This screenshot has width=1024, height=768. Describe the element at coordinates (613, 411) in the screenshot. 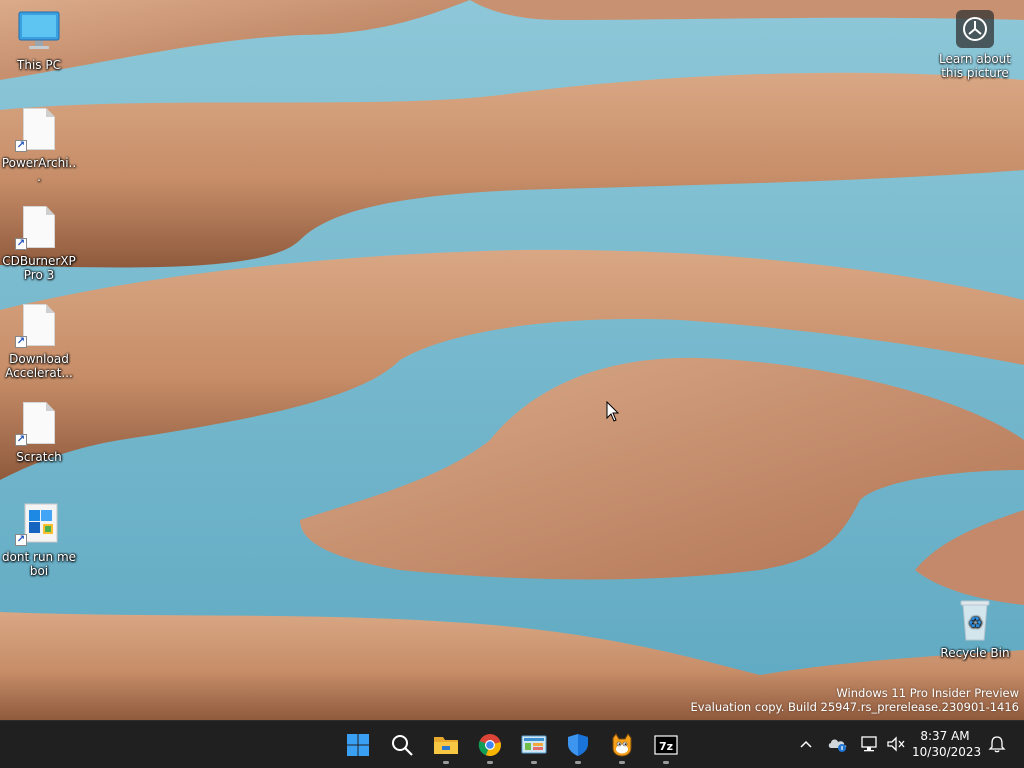

I see `mouse-cursor-icon` at that location.